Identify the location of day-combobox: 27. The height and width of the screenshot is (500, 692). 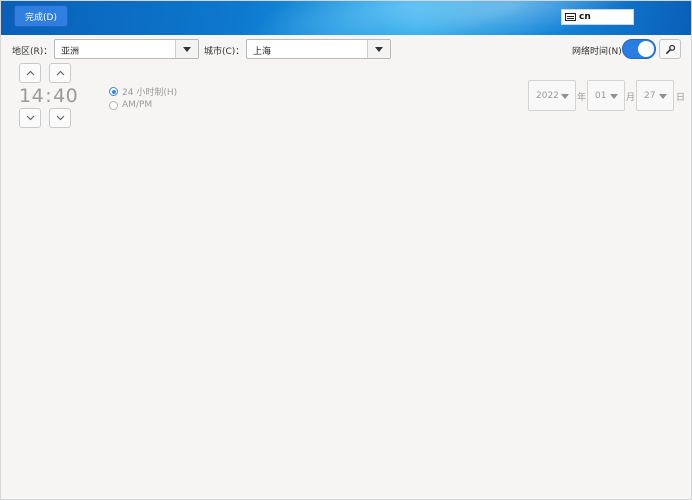
(655, 95).